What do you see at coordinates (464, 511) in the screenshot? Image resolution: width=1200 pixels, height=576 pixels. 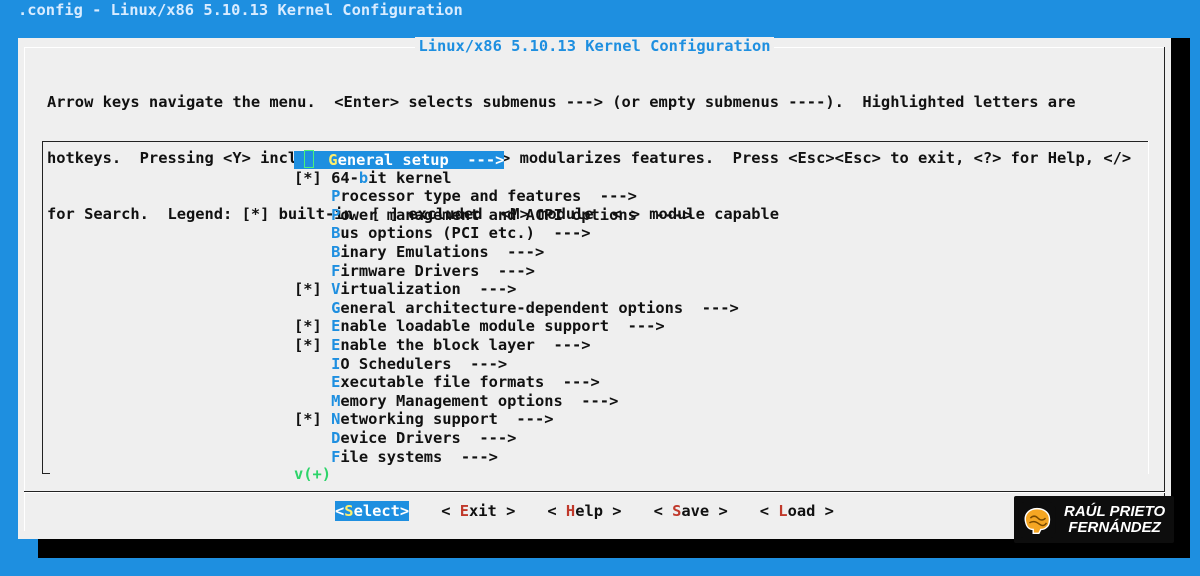 I see `button-hotkey: E` at bounding box center [464, 511].